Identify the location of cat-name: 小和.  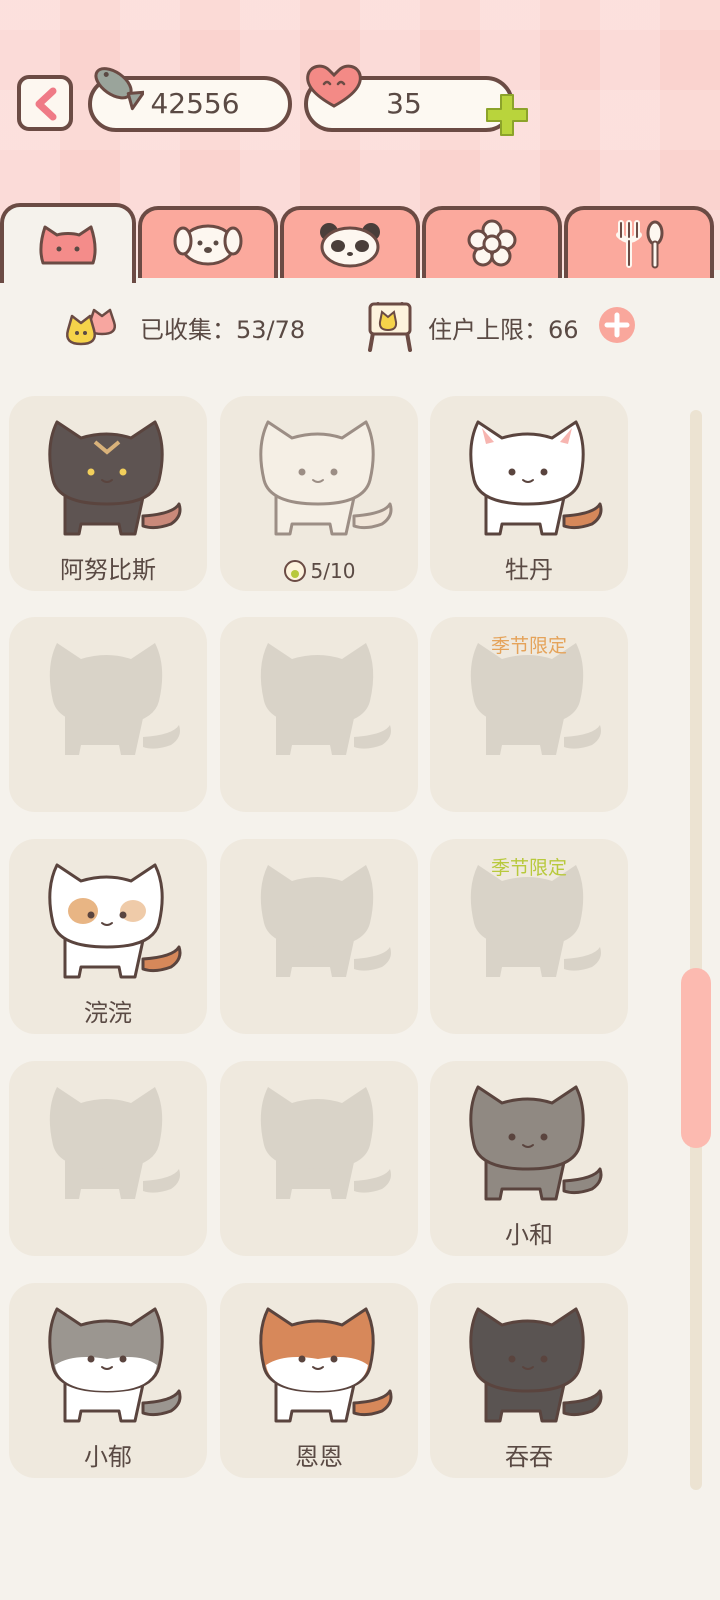
(529, 1235).